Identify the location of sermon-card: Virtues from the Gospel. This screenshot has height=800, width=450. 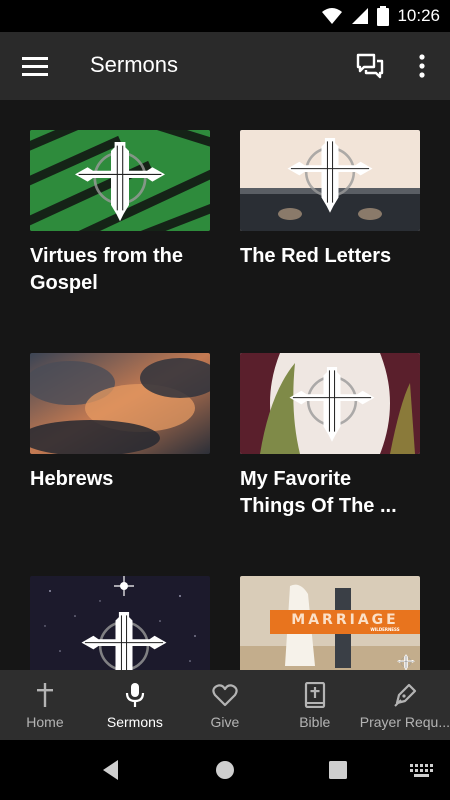
(120, 213).